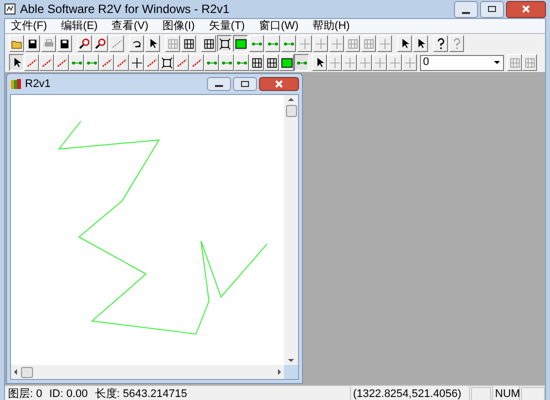  Describe the element at coordinates (141, 393) in the screenshot. I see `status-length: 长度: 5643.214715` at that location.